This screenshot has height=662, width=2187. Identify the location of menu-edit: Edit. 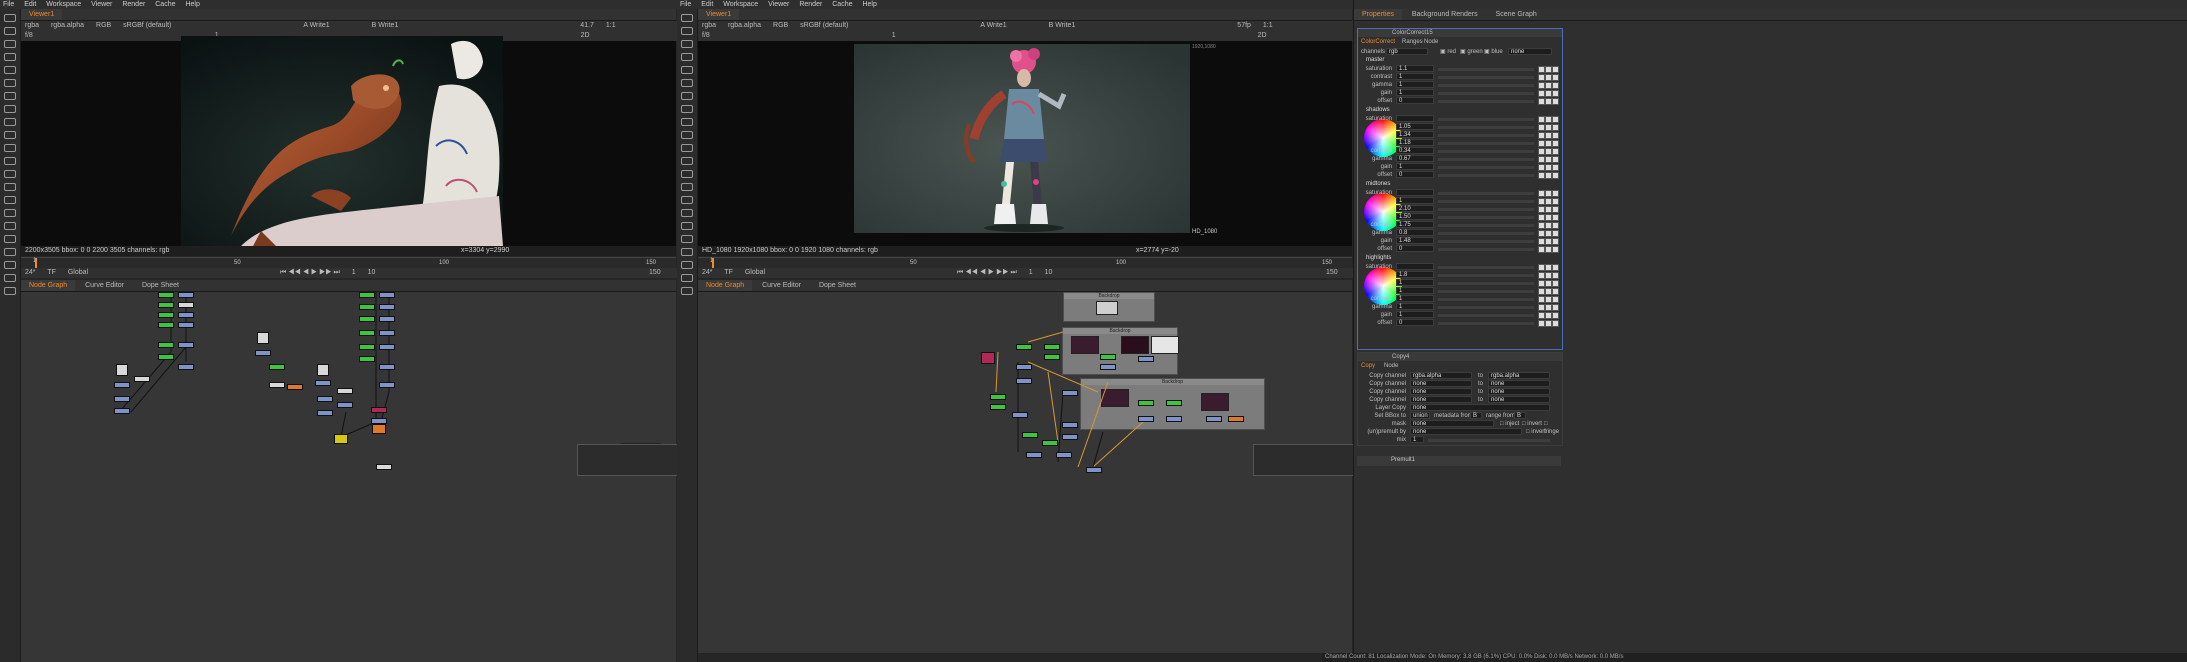
(30, 4).